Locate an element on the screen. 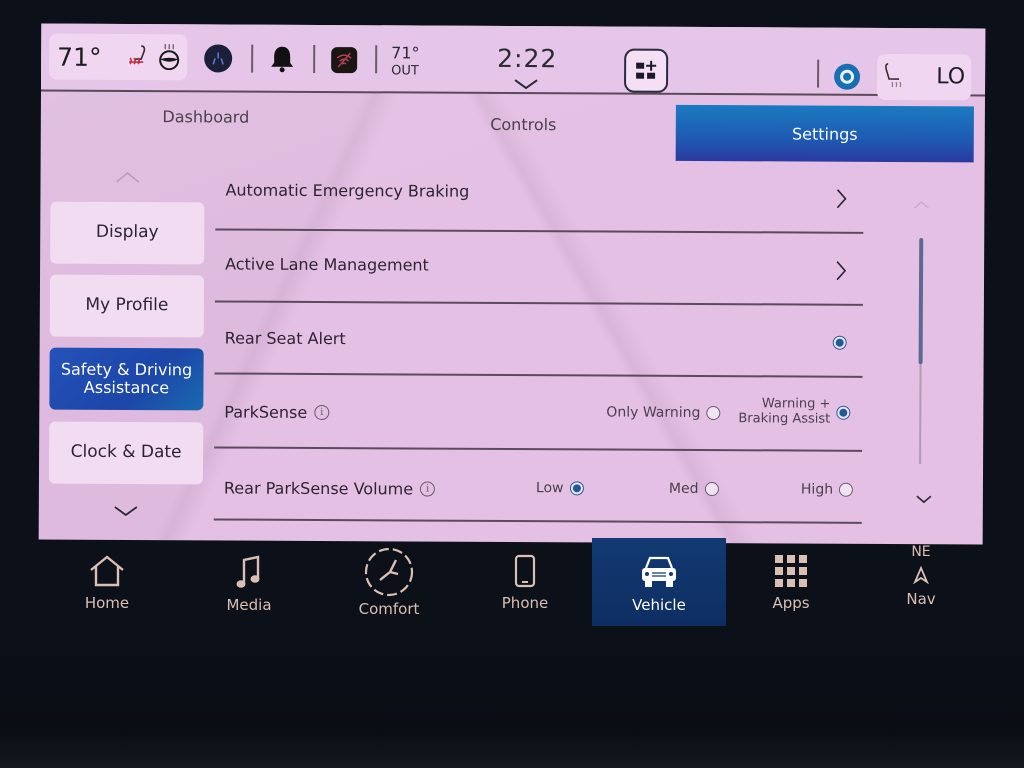  nav-comfort: Comfort is located at coordinates (389, 582).